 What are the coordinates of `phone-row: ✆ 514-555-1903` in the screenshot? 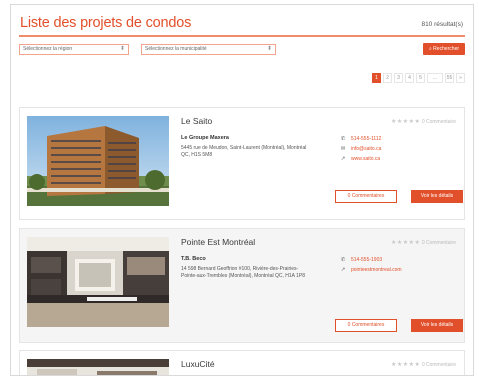 It's located at (361, 260).